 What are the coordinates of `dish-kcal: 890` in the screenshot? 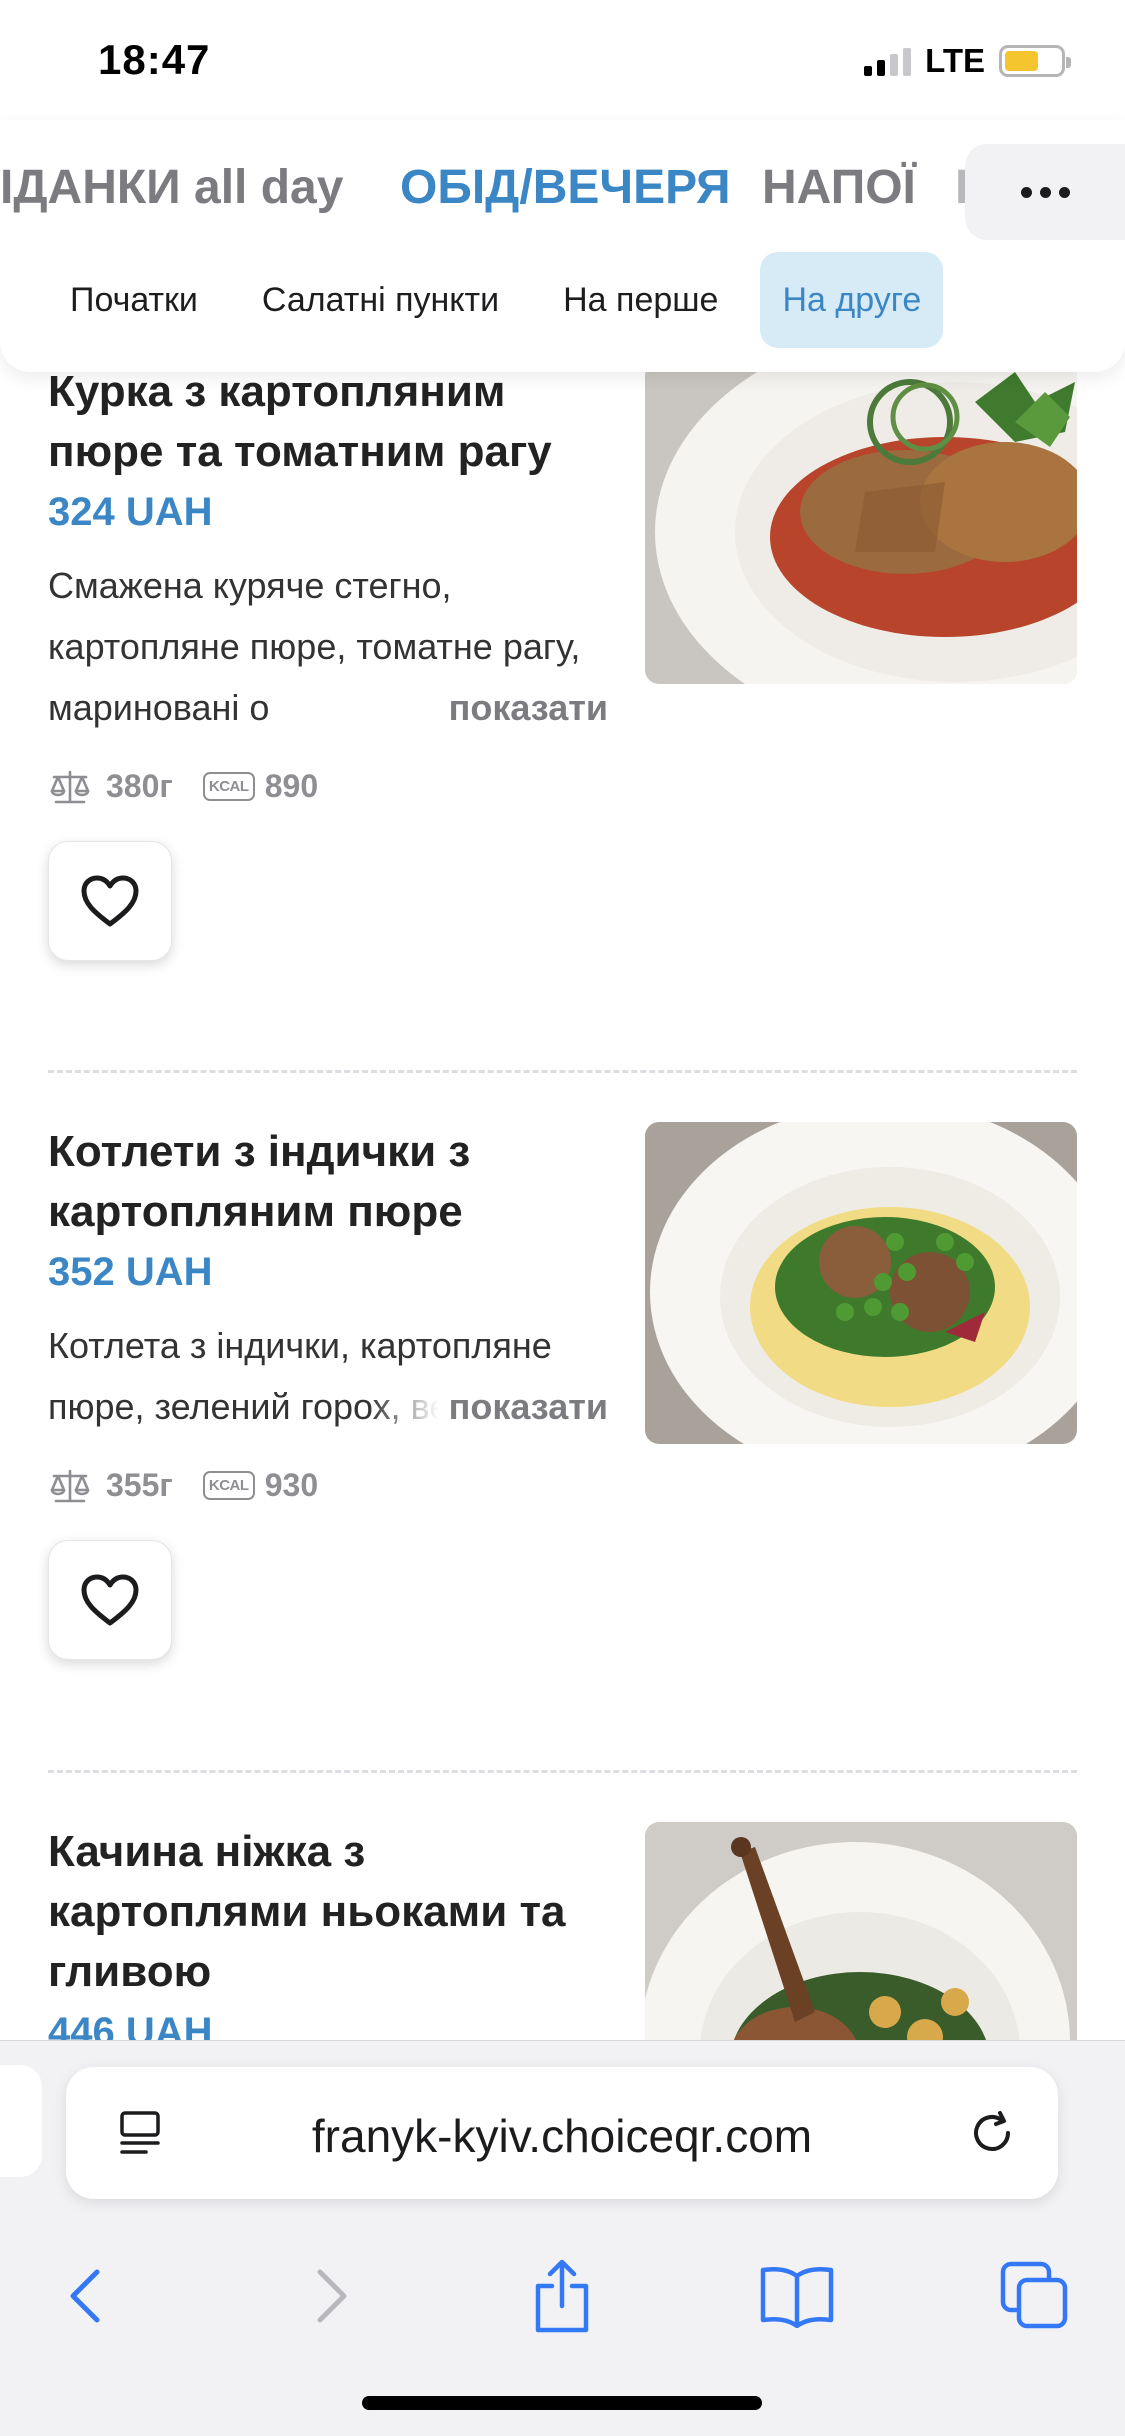 It's located at (291, 786).